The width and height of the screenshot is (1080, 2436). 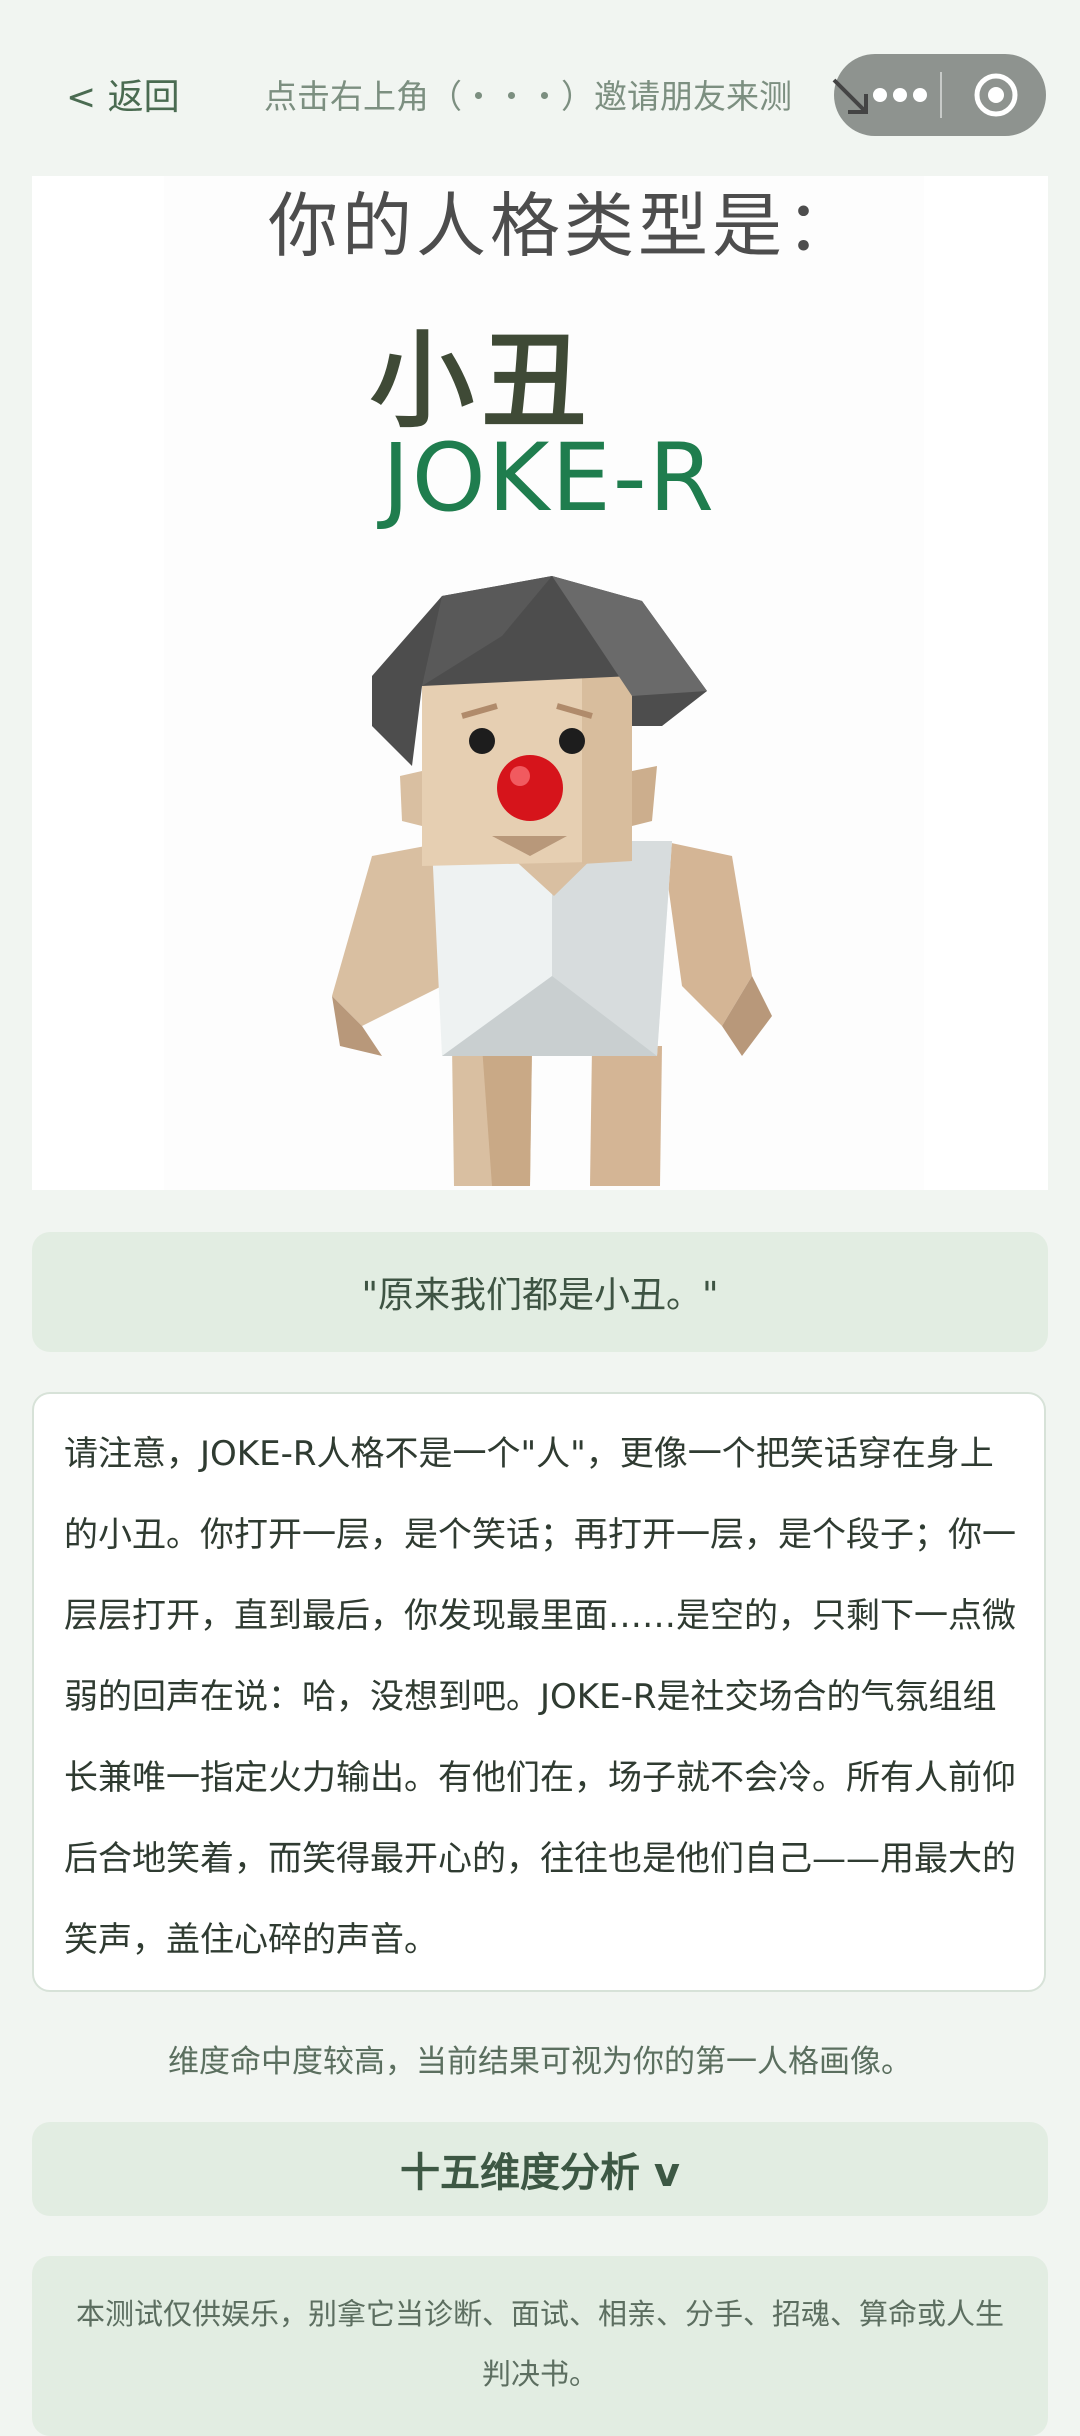 I want to click on clown-figure-illustration, so click(x=552, y=881).